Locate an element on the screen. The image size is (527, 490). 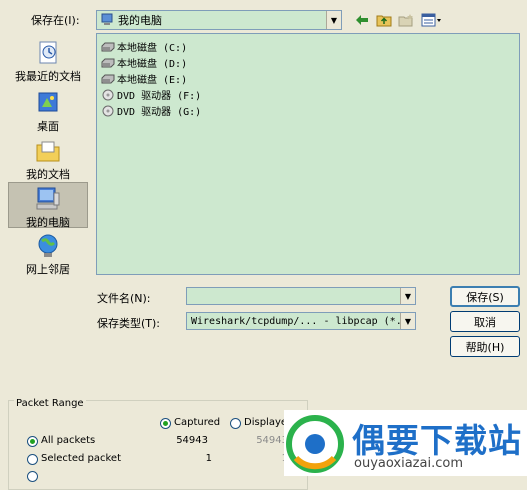
filetype-label: 保存类型(T): is located at coordinates (129, 323).